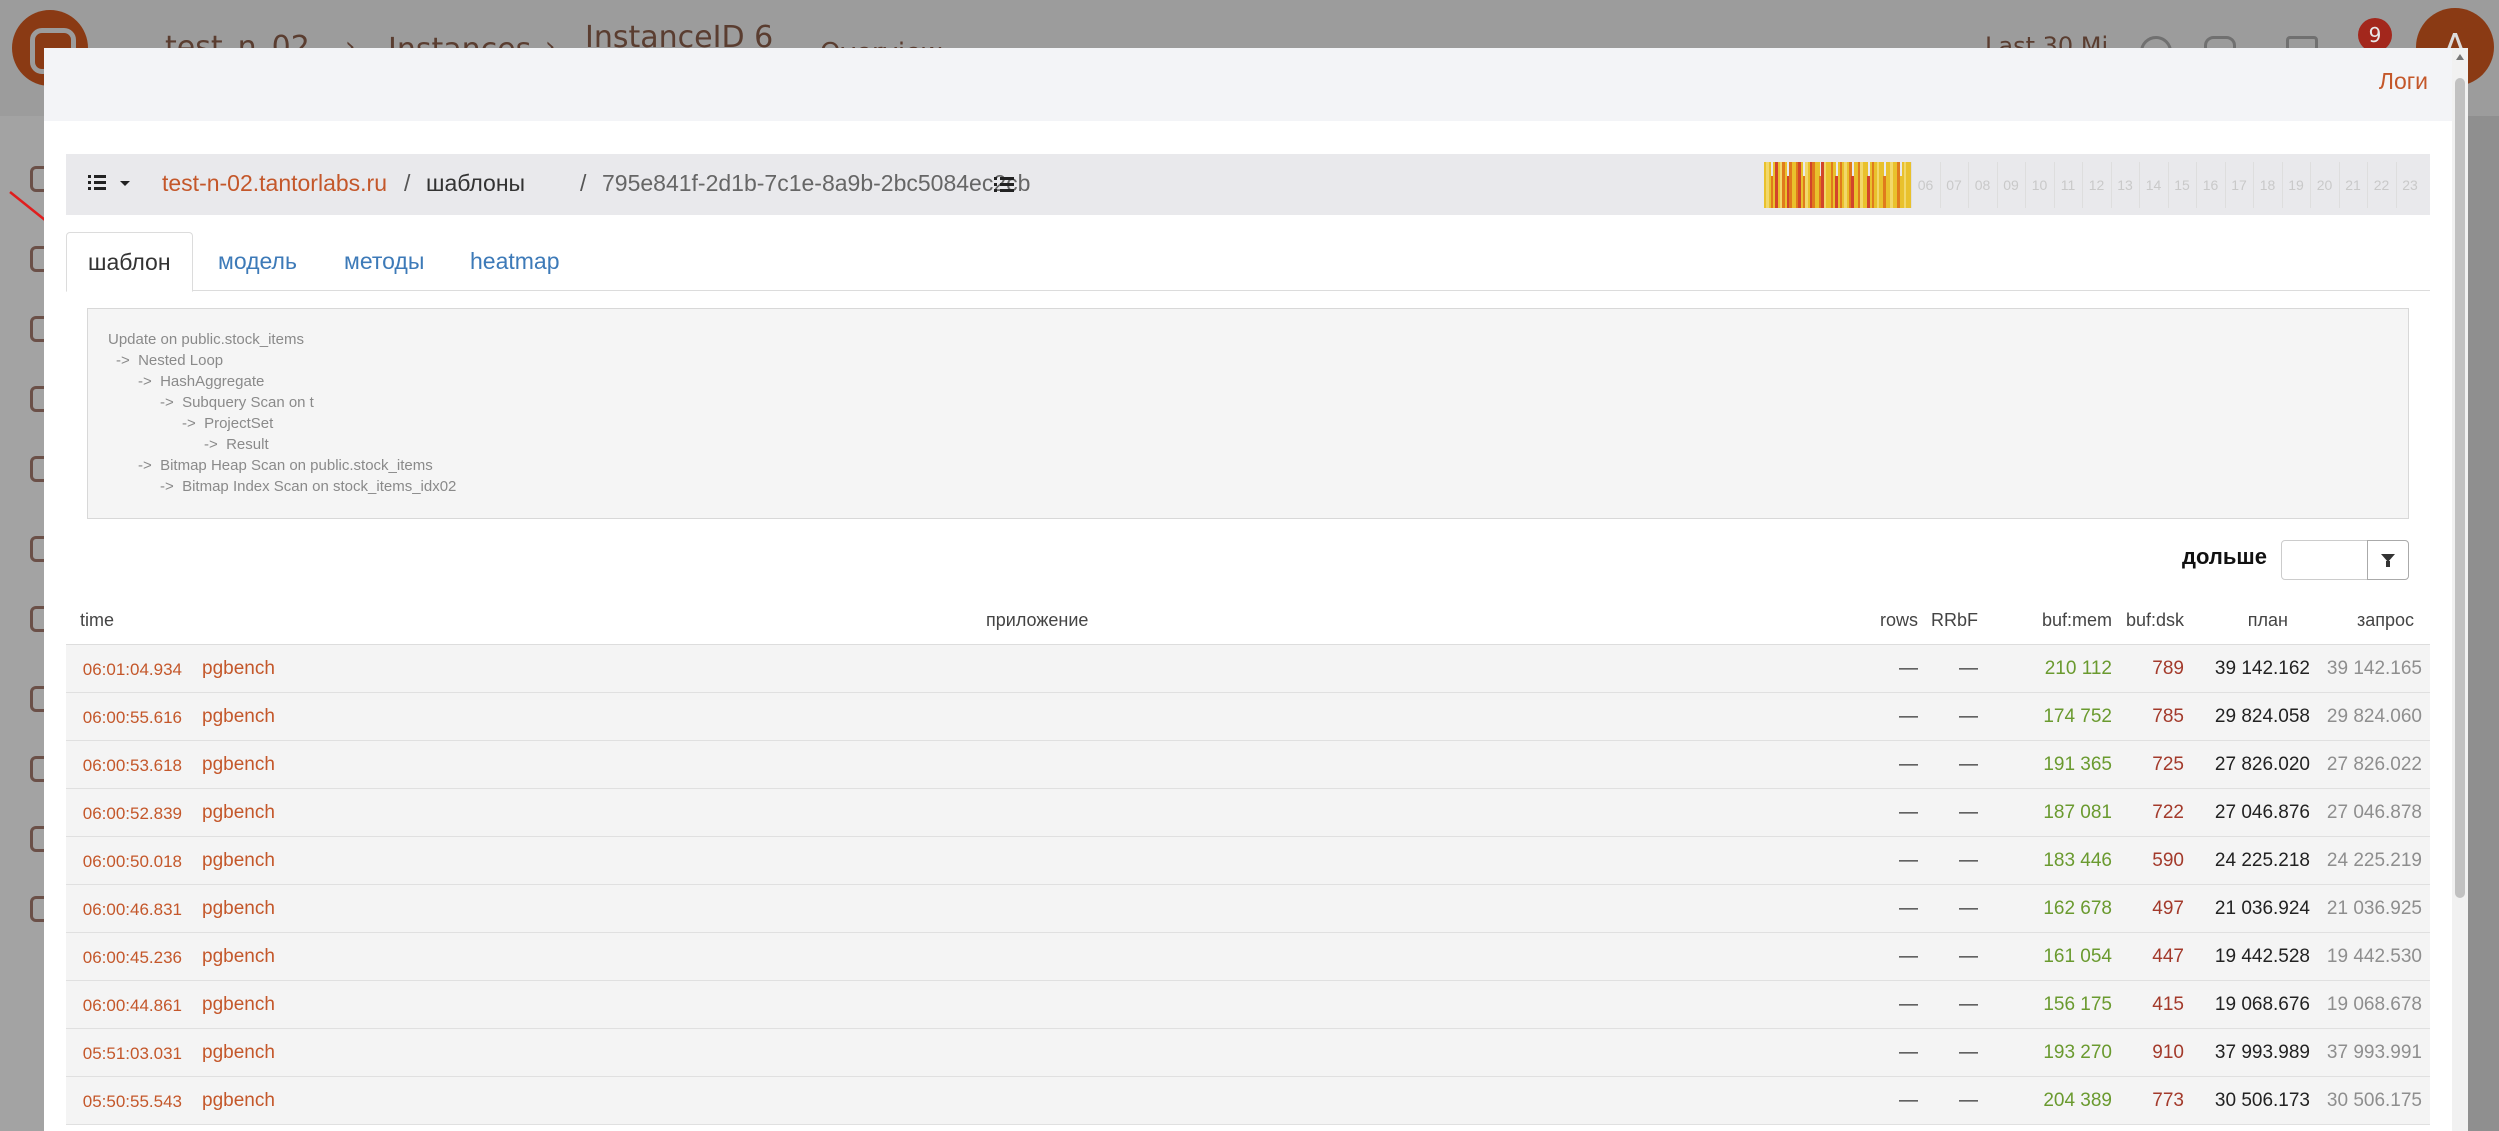  Describe the element at coordinates (2460, 488) in the screenshot. I see `scrollbar-thumb` at that location.